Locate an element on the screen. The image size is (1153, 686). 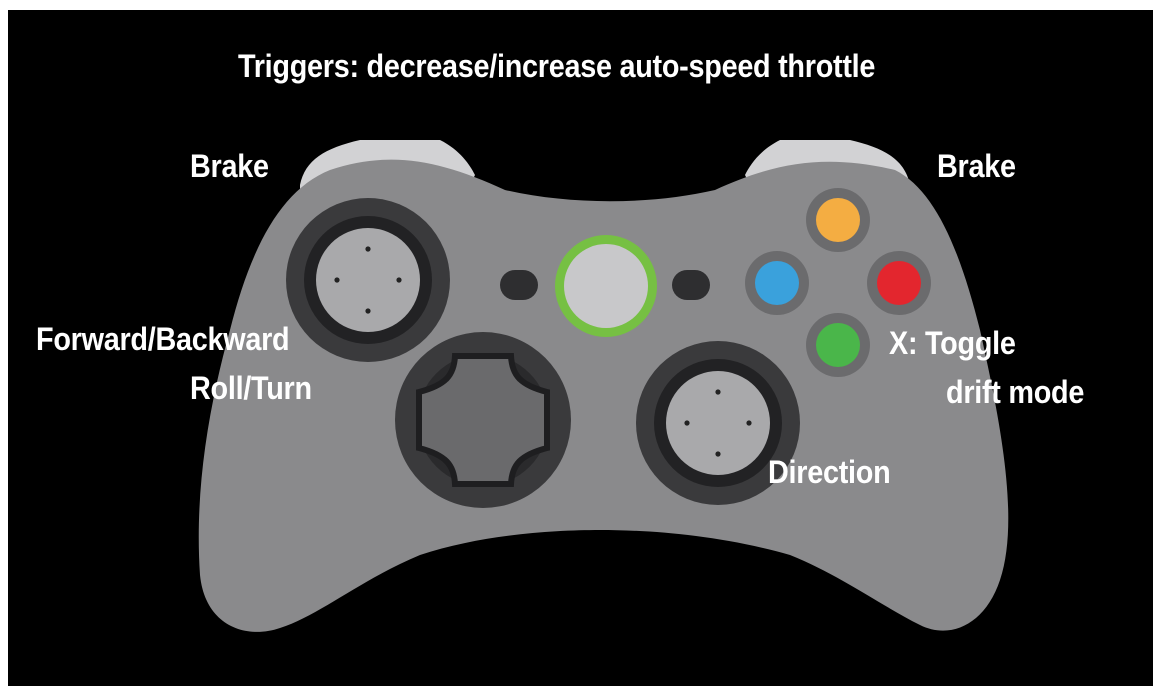
x-toggle-label: X: Toggle is located at coordinates (952, 343).